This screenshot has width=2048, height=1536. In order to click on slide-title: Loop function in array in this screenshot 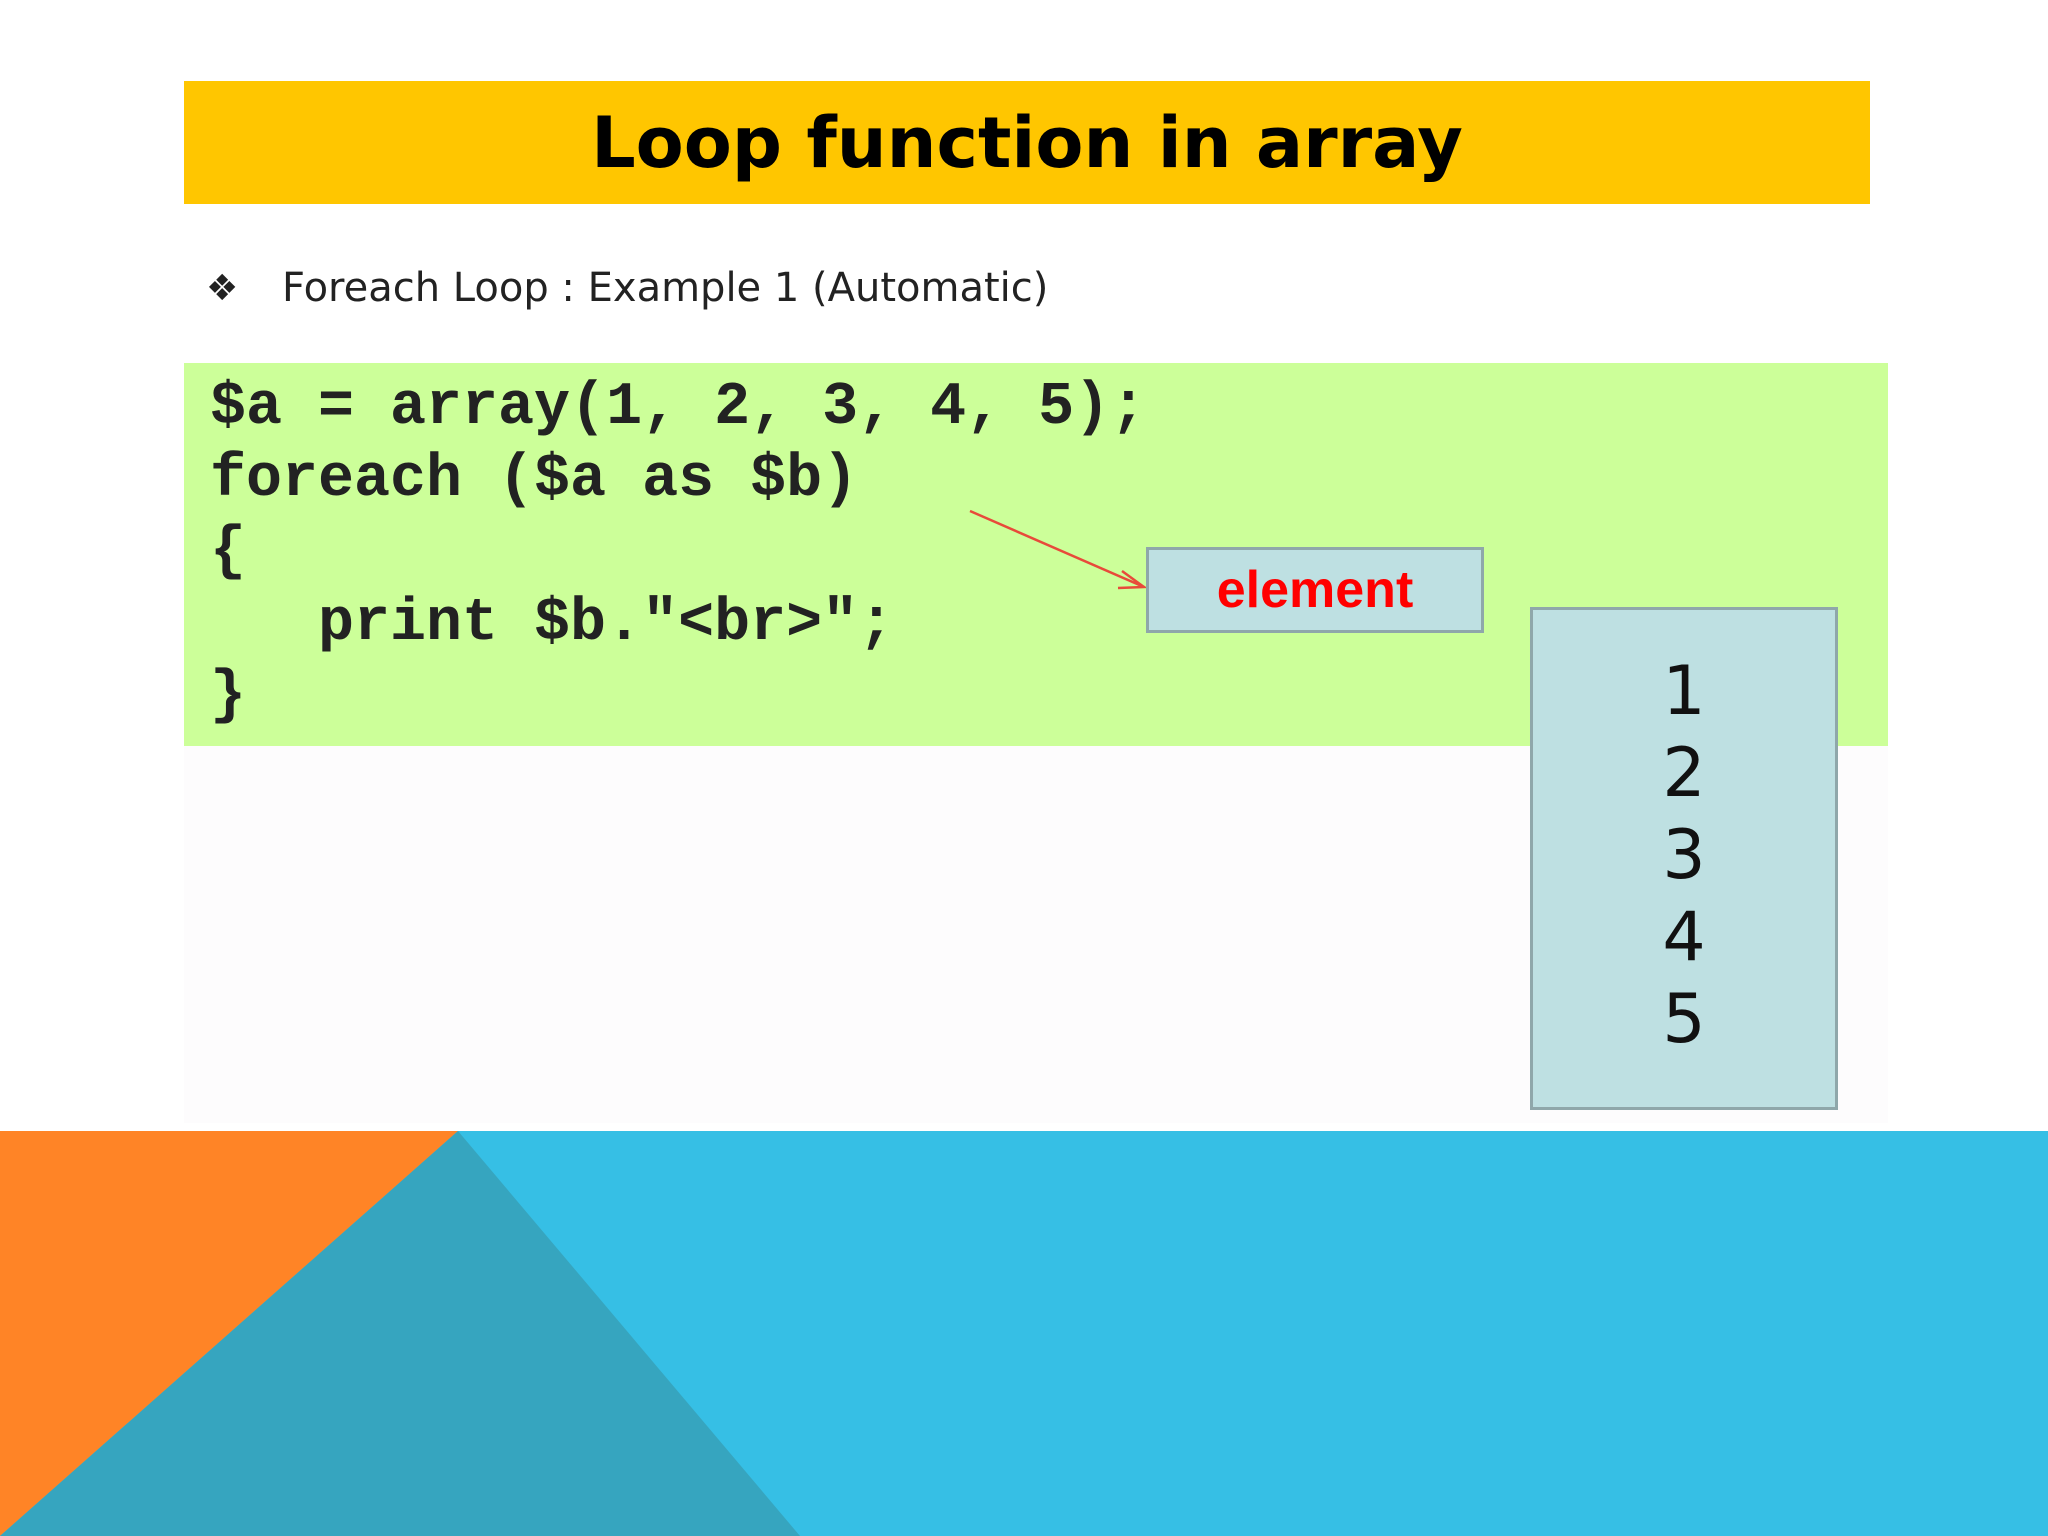, I will do `click(1027, 142)`.